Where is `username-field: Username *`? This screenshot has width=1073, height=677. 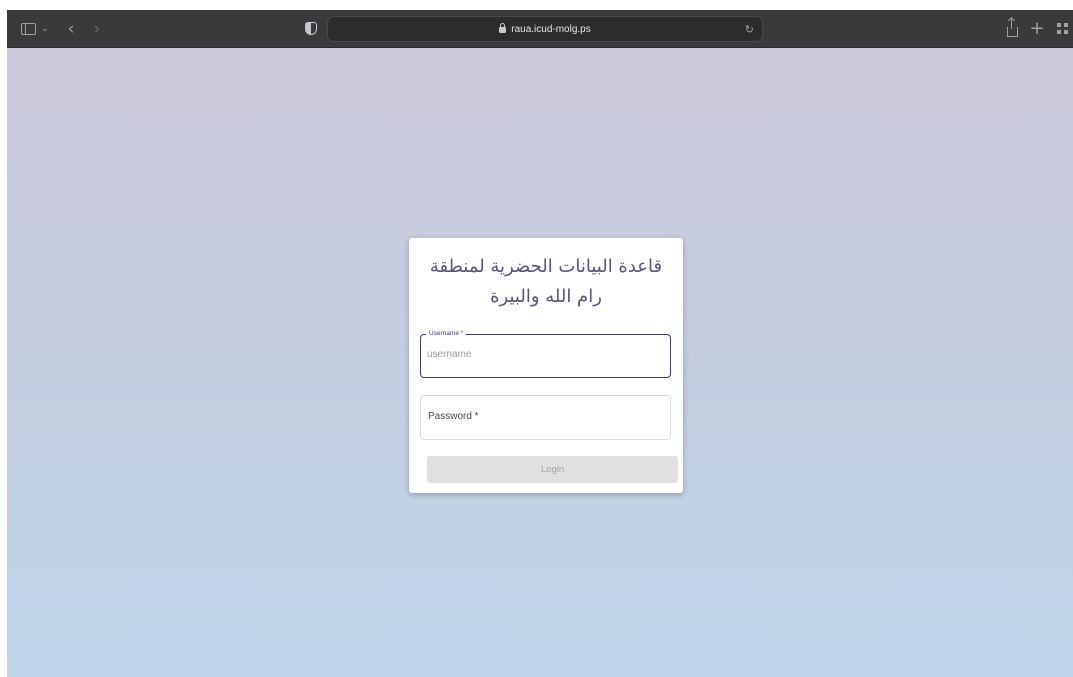
username-field: Username * is located at coordinates (545, 353).